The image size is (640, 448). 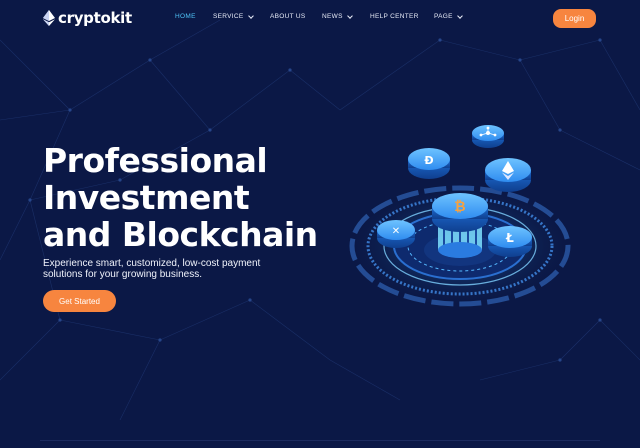 I want to click on nav-item-help-center: HELP CENTER, so click(x=402, y=16).